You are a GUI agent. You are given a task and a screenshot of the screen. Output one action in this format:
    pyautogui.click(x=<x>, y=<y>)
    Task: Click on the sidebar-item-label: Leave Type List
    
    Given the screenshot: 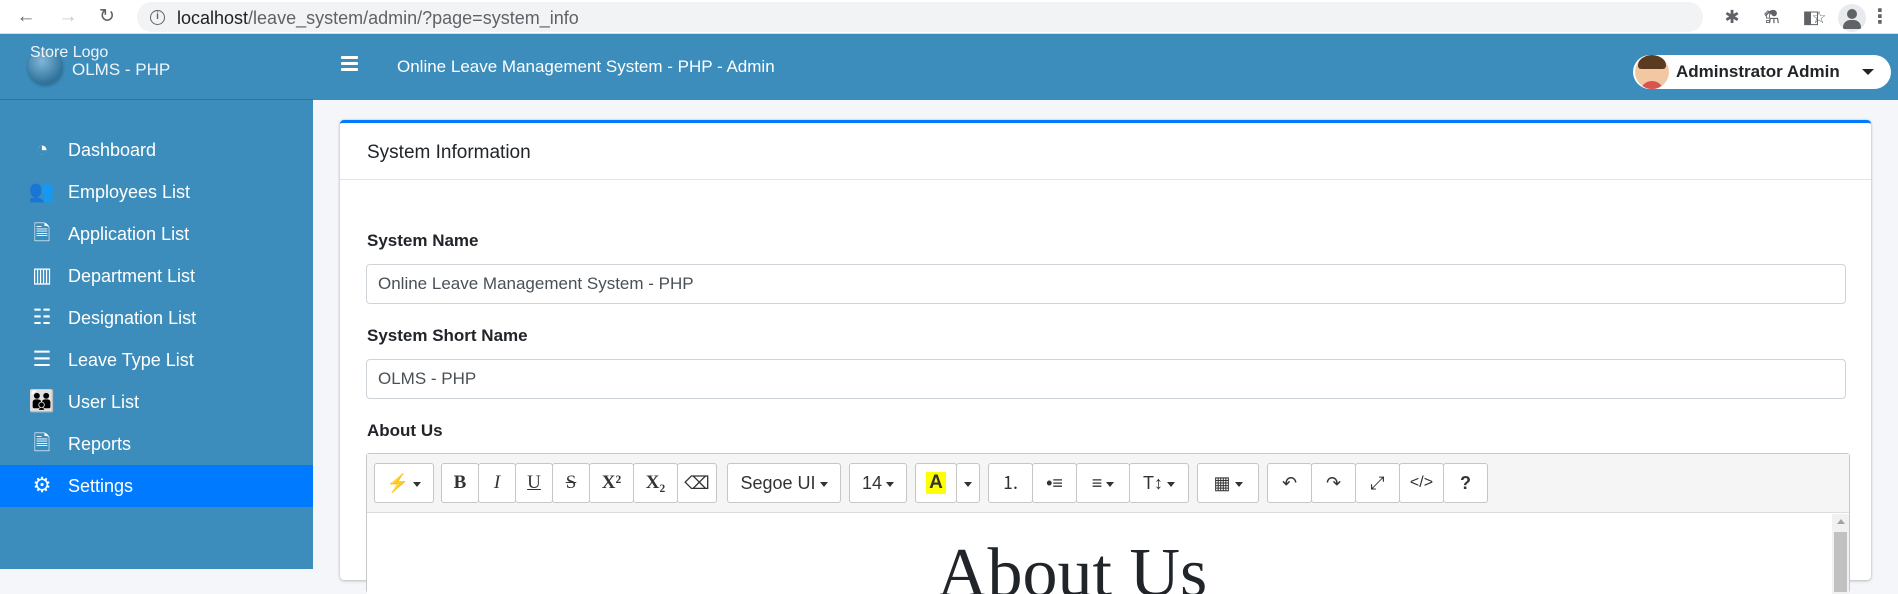 What is the action you would take?
    pyautogui.click(x=131, y=360)
    